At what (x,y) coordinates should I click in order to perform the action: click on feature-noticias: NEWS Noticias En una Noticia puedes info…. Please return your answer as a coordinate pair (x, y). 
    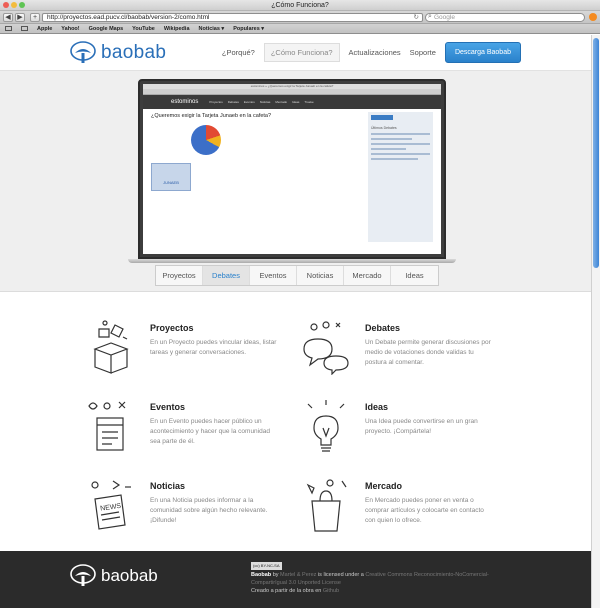
    Looking at the image, I should click on (200, 512).